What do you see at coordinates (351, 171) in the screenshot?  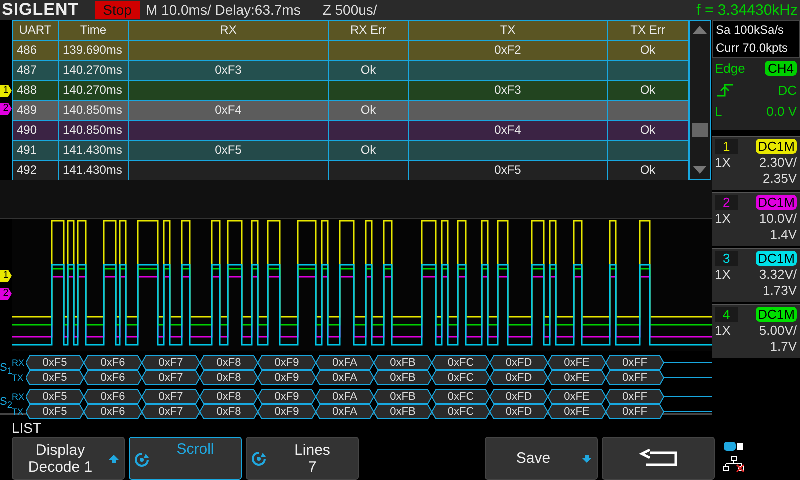 I see `table-row: 492 141.430ms 0xF5 Ok` at bounding box center [351, 171].